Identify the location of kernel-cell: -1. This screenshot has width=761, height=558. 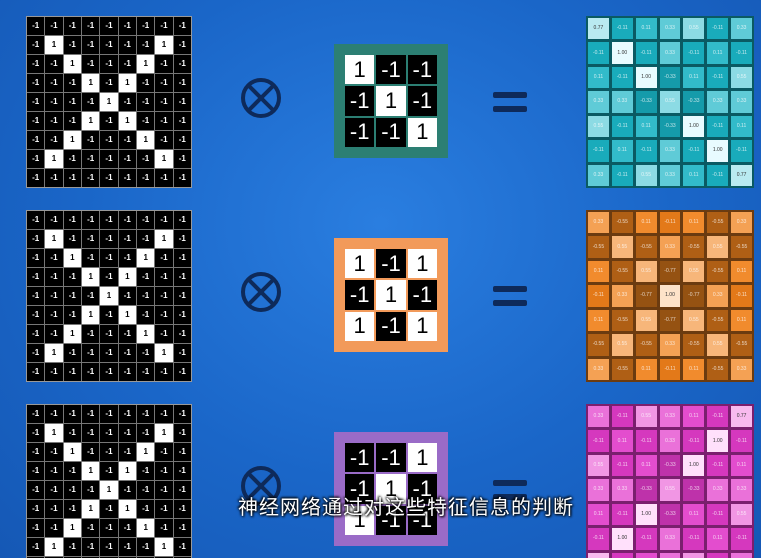
(360, 101).